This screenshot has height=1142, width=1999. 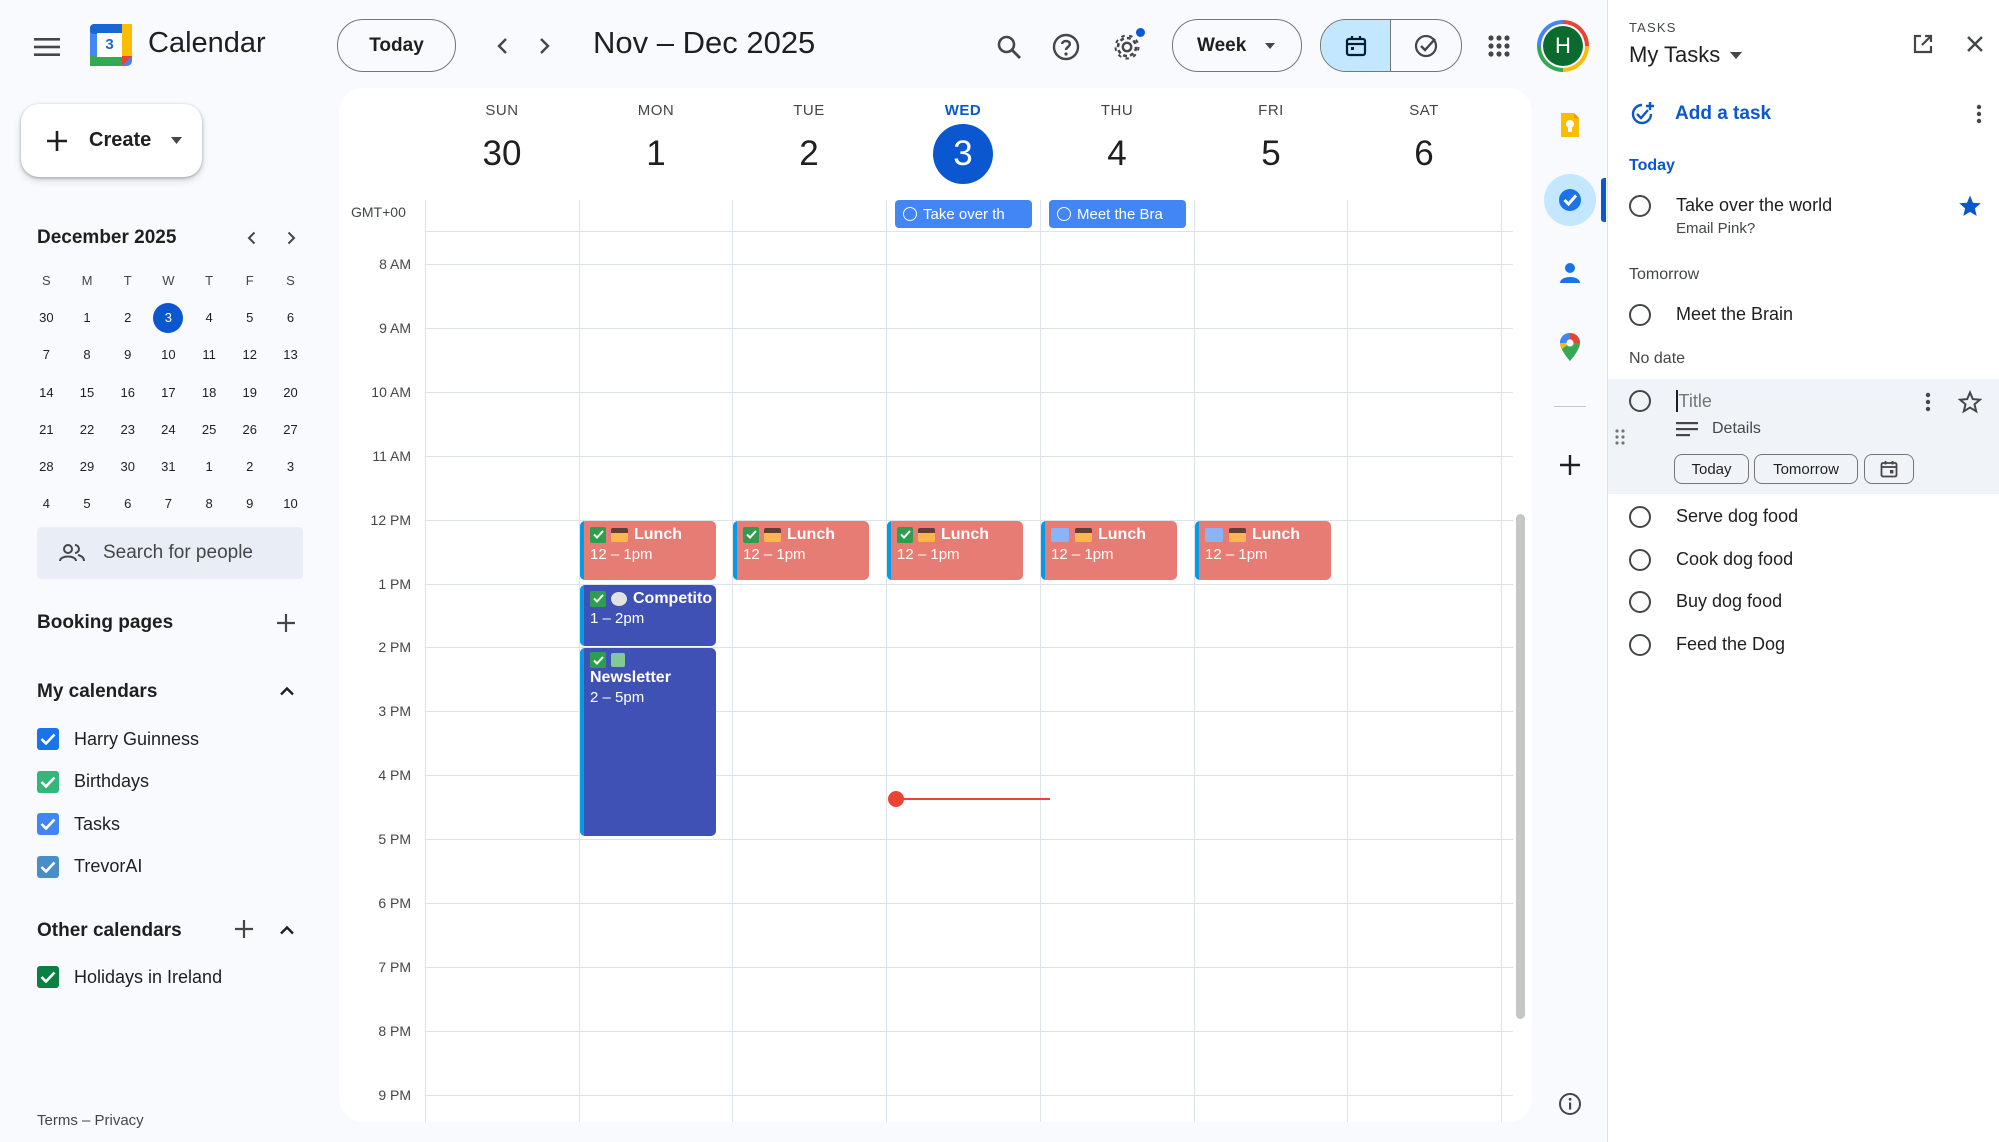 I want to click on other-calendars-title: Other calendars, so click(x=109, y=931).